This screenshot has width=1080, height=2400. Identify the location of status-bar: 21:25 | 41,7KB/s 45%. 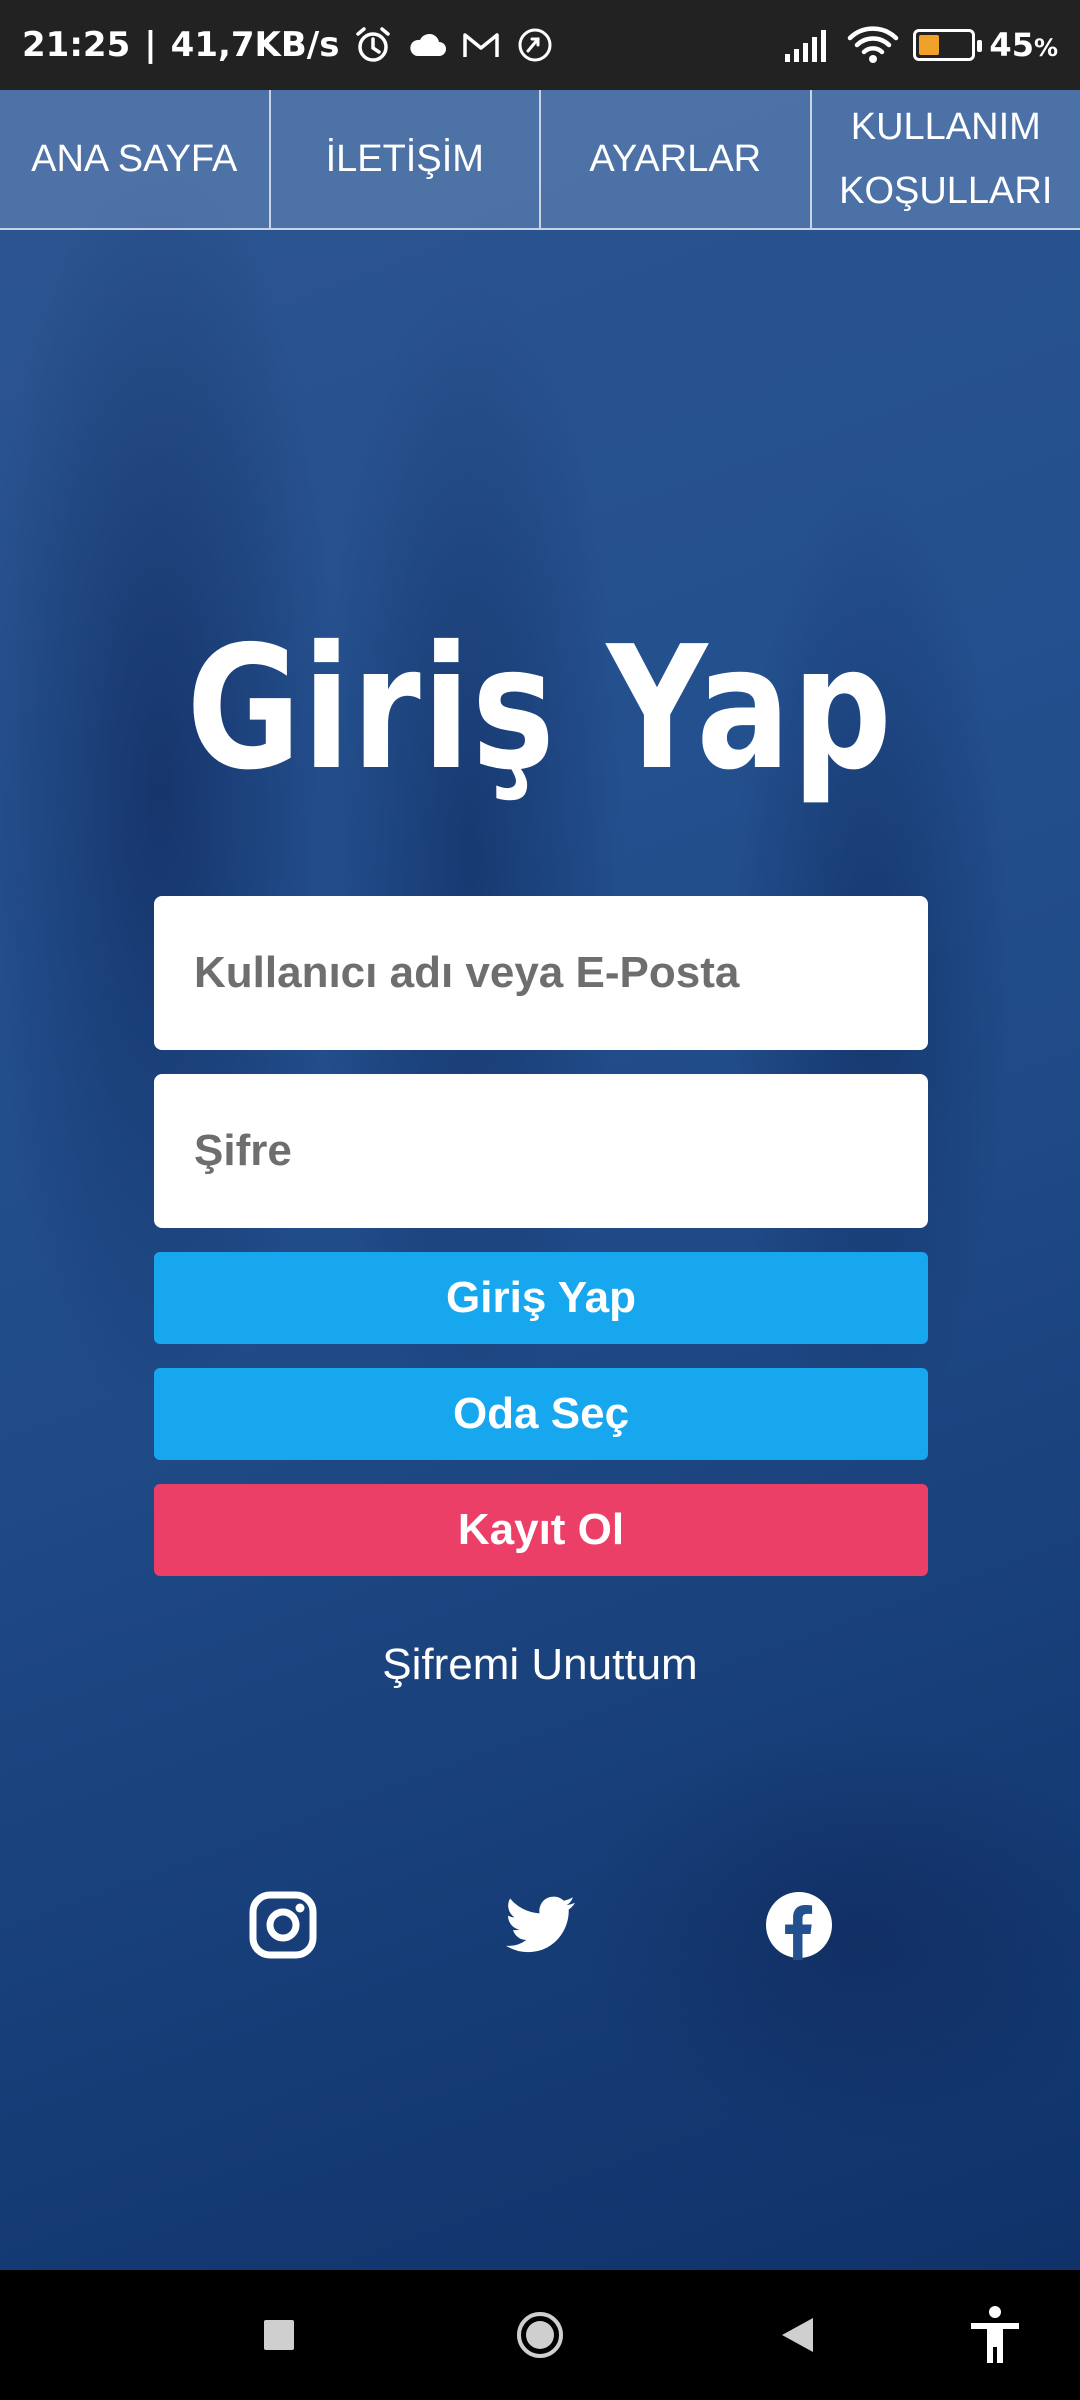
(540, 45).